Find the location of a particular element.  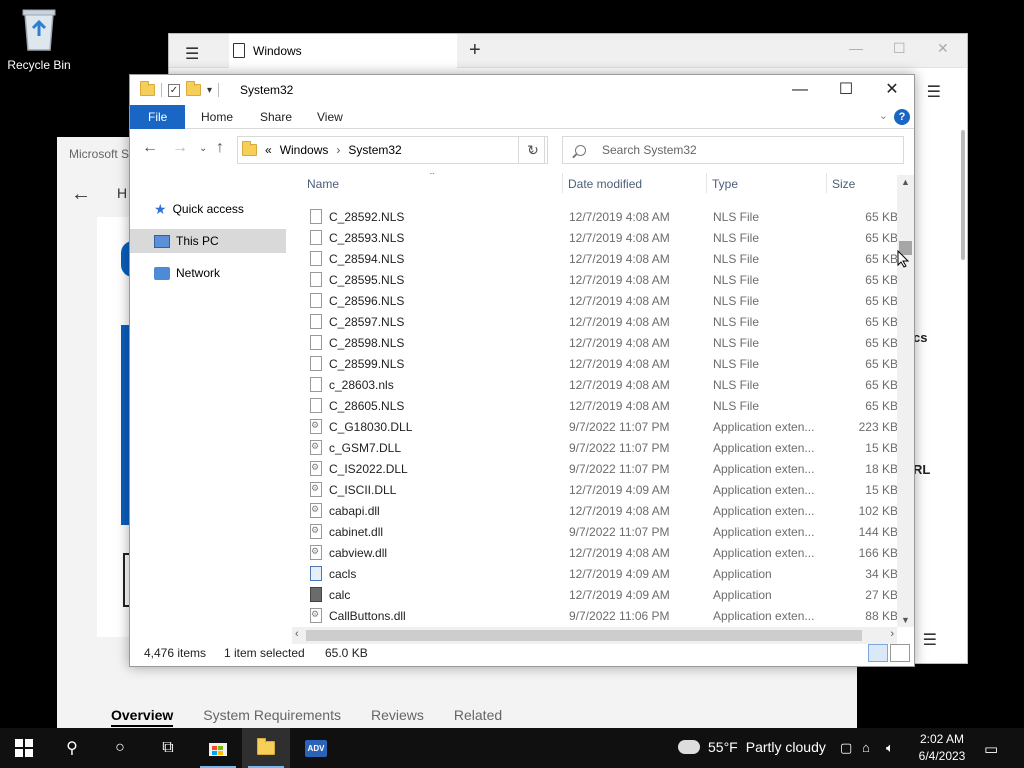

new-tab-icon: + is located at coordinates (475, 50).